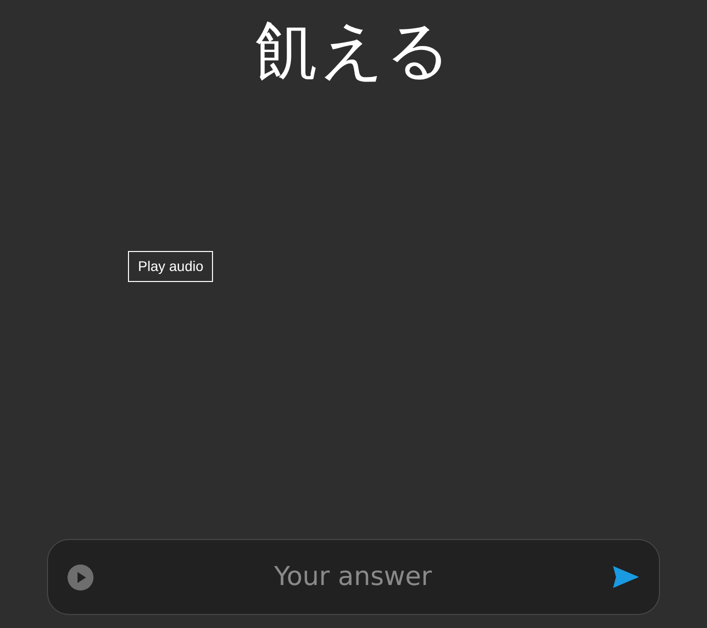 This screenshot has height=628, width=707. I want to click on tooltip: Play audio, so click(171, 266).